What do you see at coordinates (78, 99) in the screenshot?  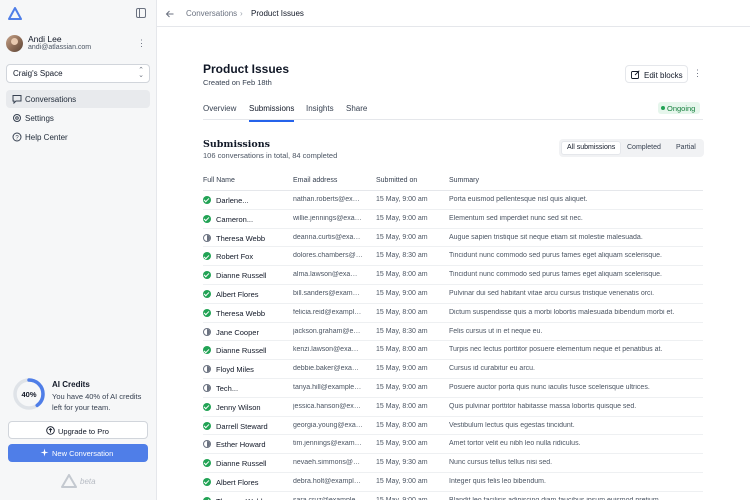 I see `sidebar-item-conversations: Conversations` at bounding box center [78, 99].